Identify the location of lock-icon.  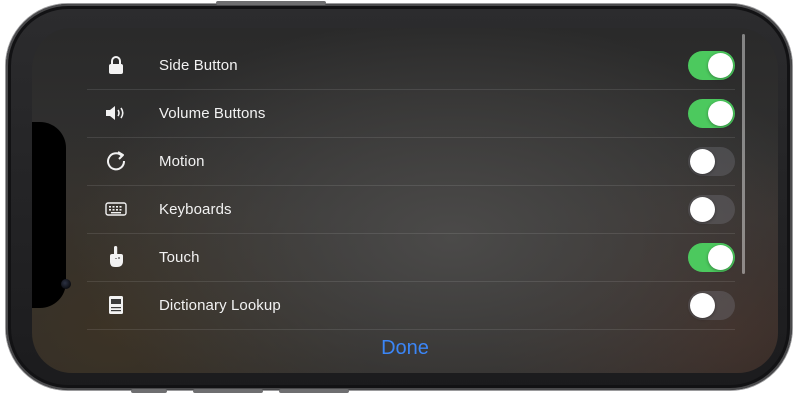
(116, 65).